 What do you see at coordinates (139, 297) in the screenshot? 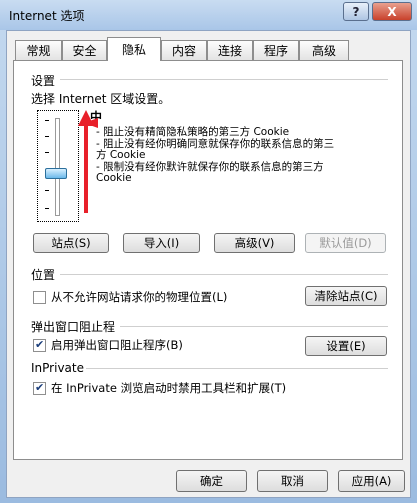
I see `location-checkbox-label: 从不允许网站请求你的物理位置(L)` at bounding box center [139, 297].